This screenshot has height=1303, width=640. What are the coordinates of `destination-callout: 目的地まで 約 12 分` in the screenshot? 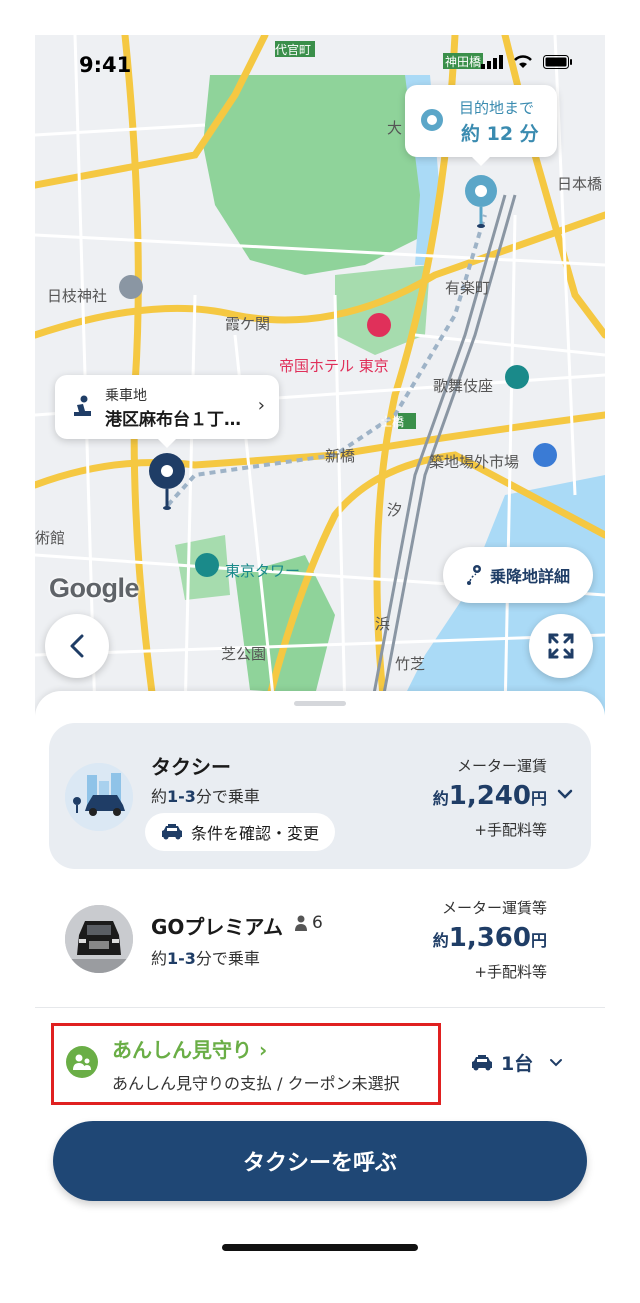 It's located at (481, 125).